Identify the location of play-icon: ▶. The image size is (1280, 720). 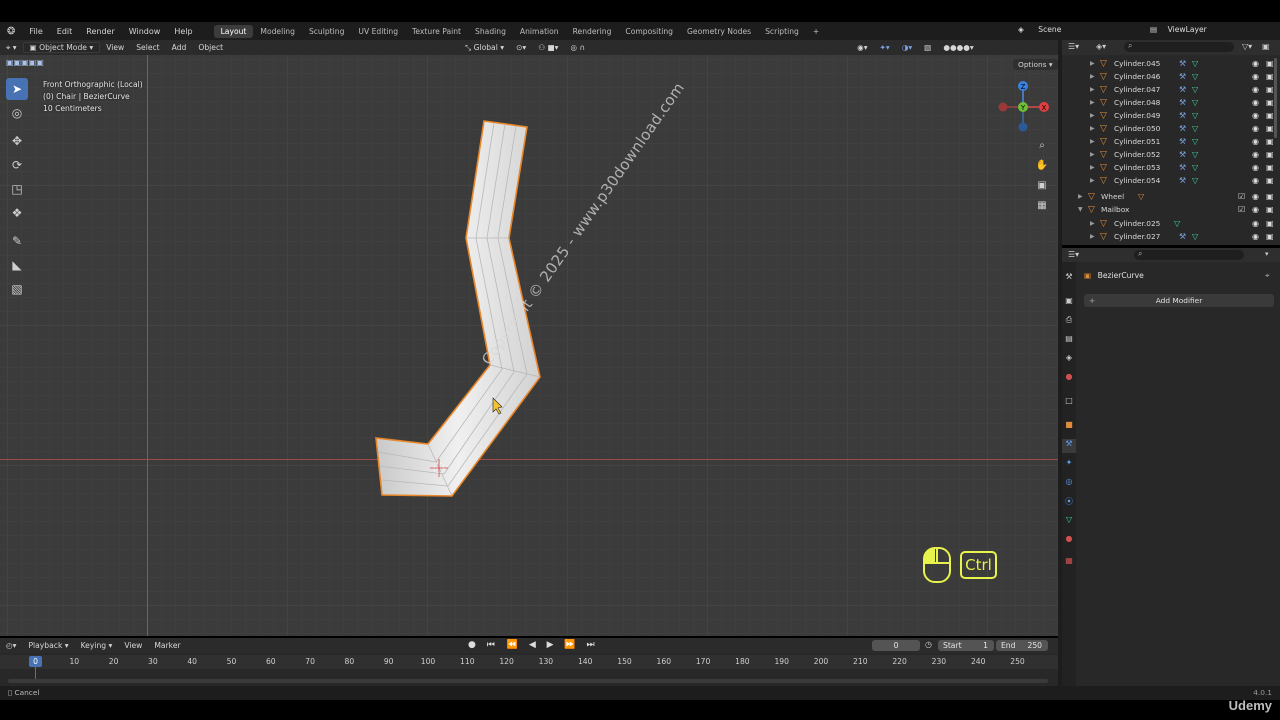
(552, 645).